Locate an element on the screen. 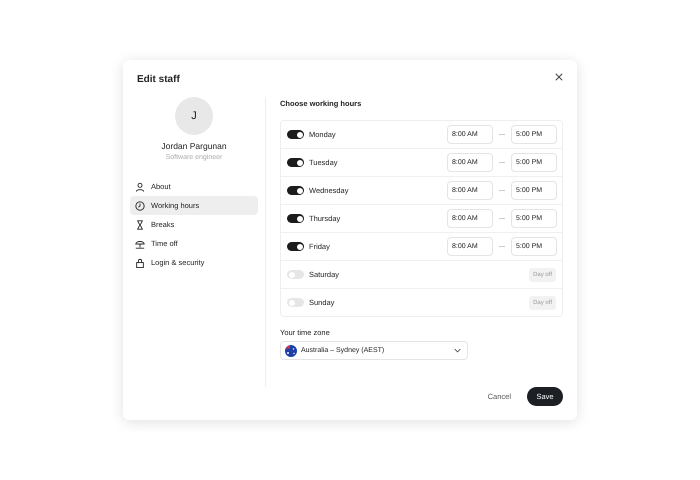  flag-icon is located at coordinates (291, 350).